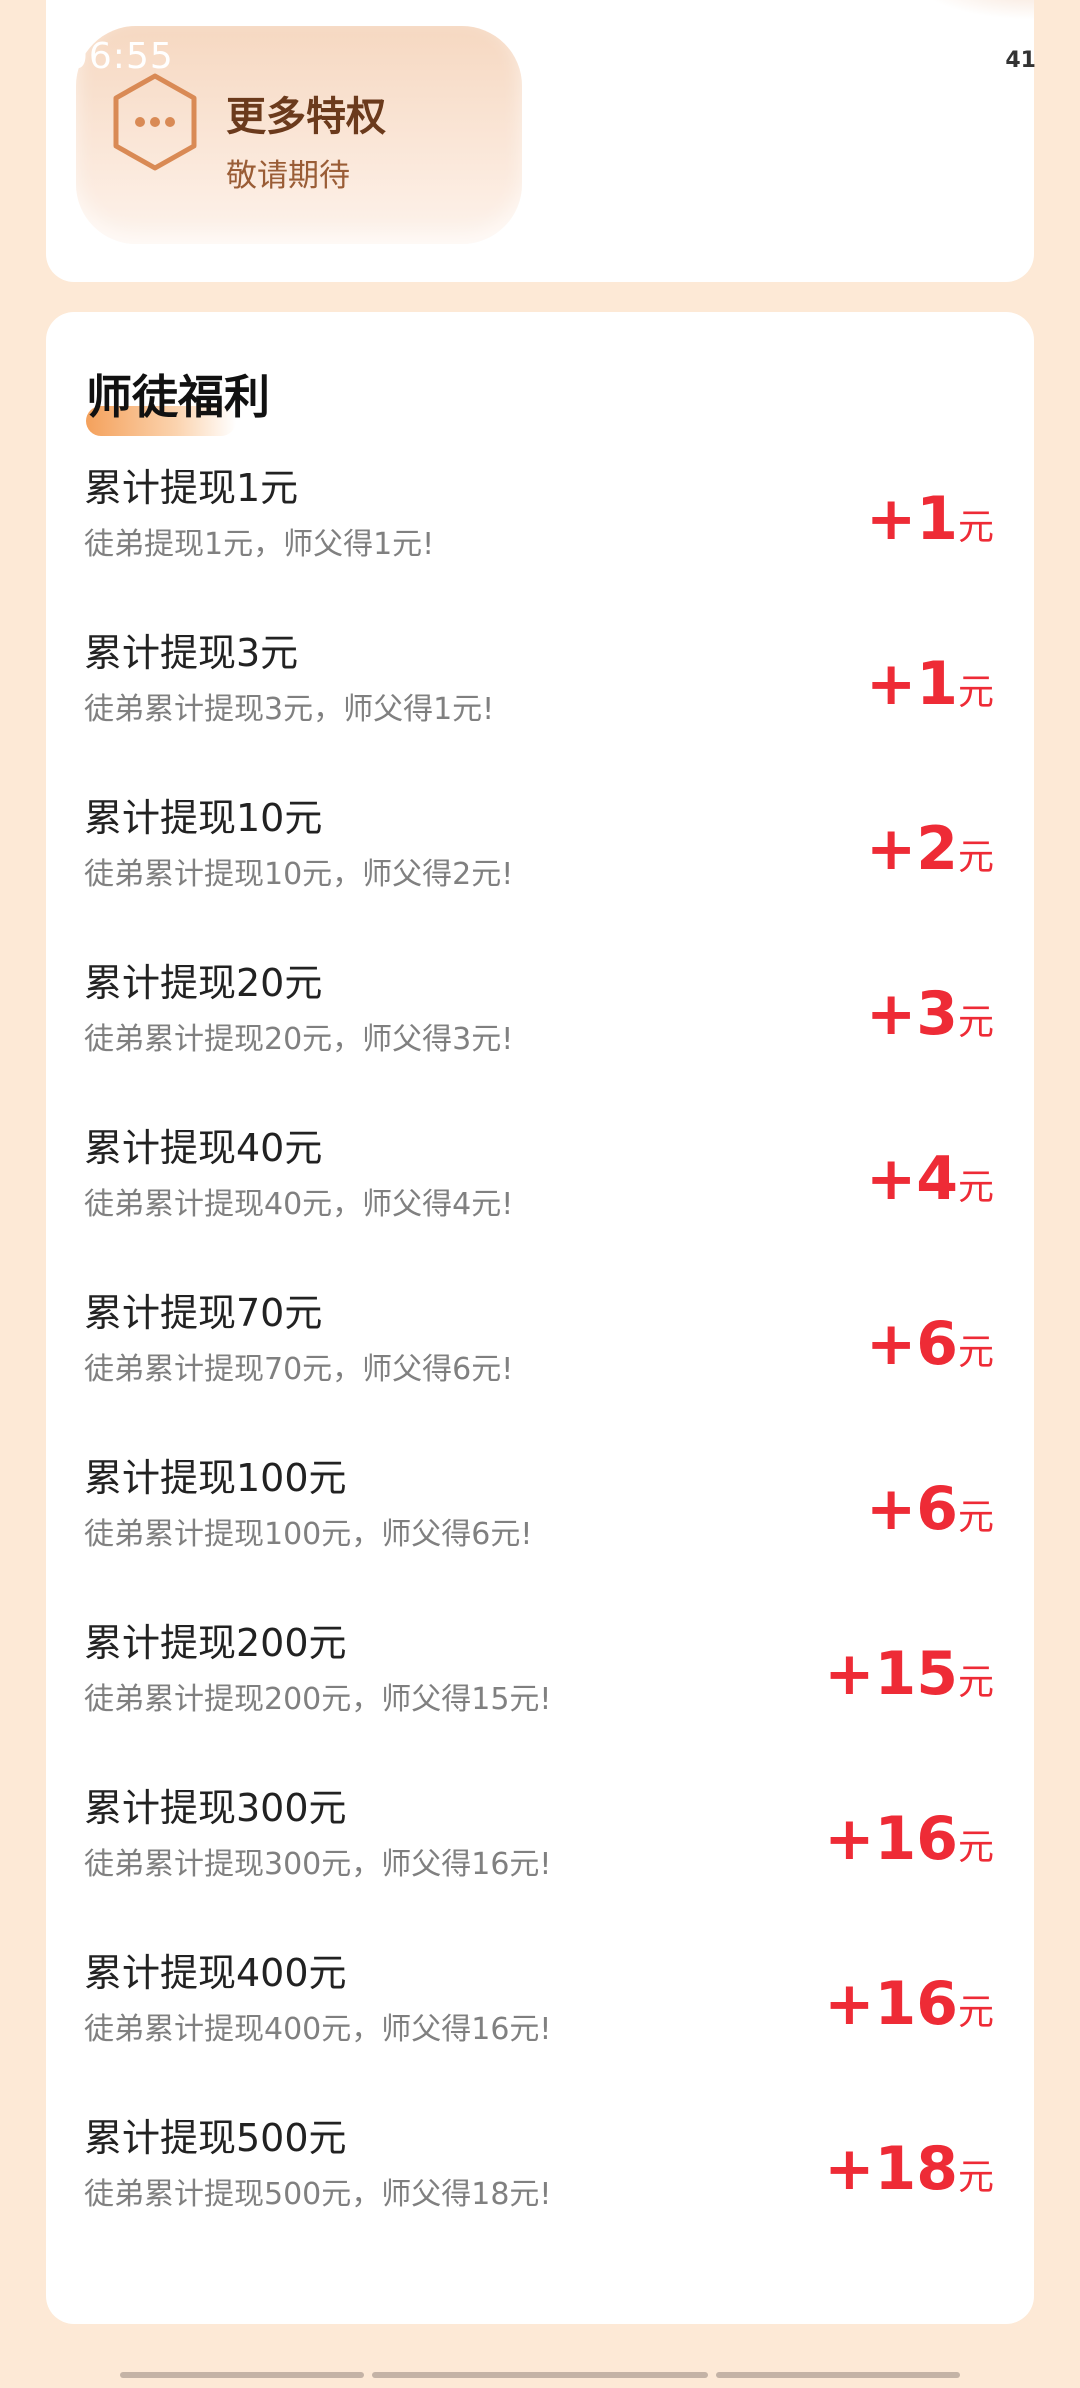  Describe the element at coordinates (540, 709) in the screenshot. I see `reward-row: 累计提现3元徒弟累计提现3元，师父得1元! +1元` at that location.